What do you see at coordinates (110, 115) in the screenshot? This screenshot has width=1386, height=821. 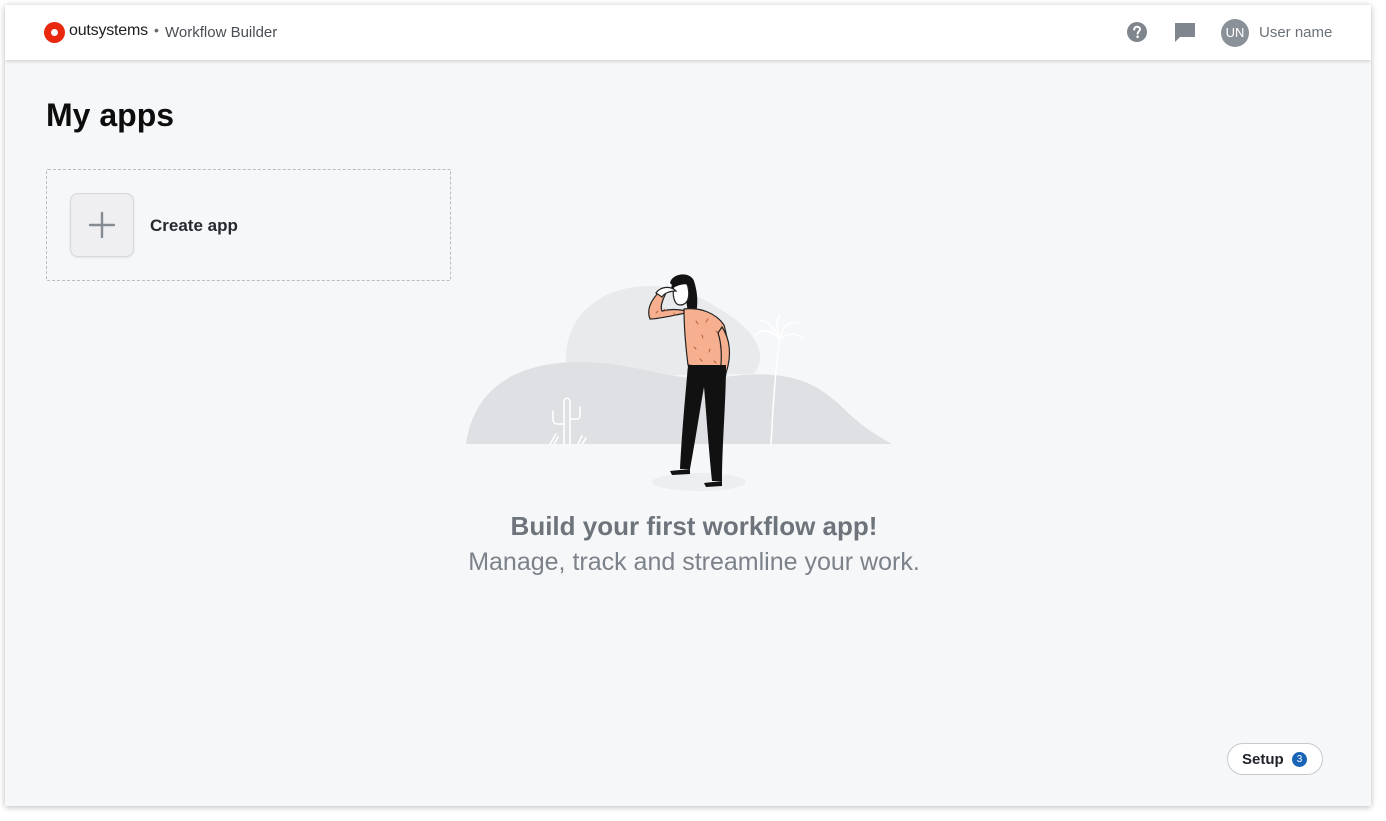 I see `page-title: My apps` at bounding box center [110, 115].